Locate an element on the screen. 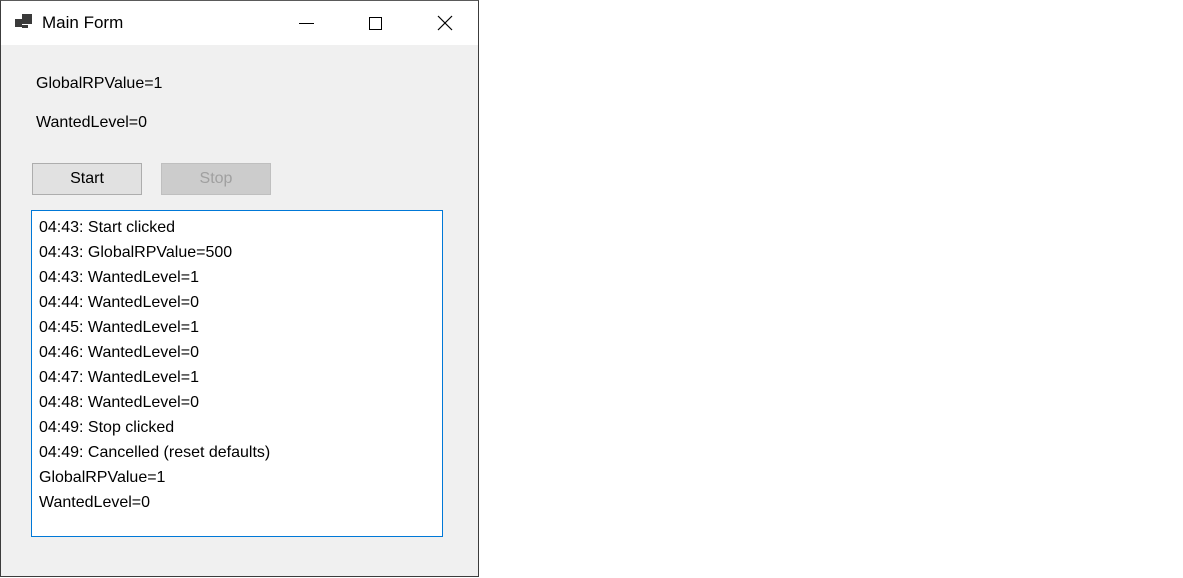  close-icon is located at coordinates (445, 23).